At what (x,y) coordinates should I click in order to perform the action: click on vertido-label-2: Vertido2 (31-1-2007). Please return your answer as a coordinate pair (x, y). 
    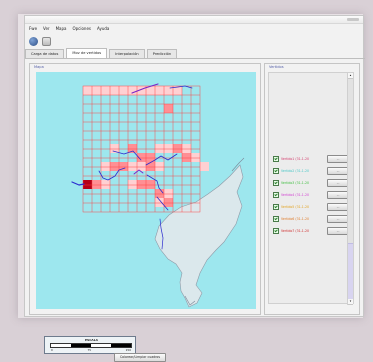
    Looking at the image, I should click on (295, 171).